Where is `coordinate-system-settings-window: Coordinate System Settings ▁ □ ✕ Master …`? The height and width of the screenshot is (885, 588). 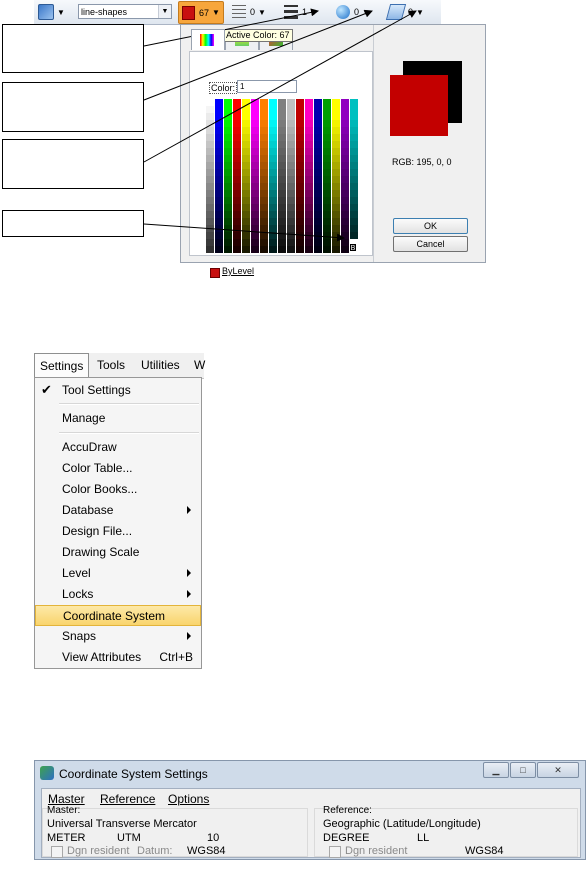 coordinate-system-settings-window: Coordinate System Settings ▁ □ ✕ Master … is located at coordinates (310, 810).